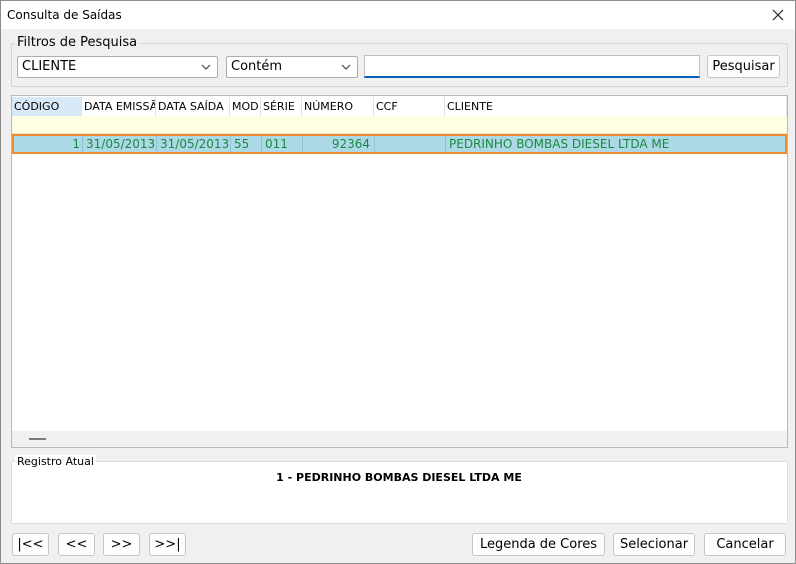  What do you see at coordinates (399, 125) in the screenshot?
I see `grid-filter-row` at bounding box center [399, 125].